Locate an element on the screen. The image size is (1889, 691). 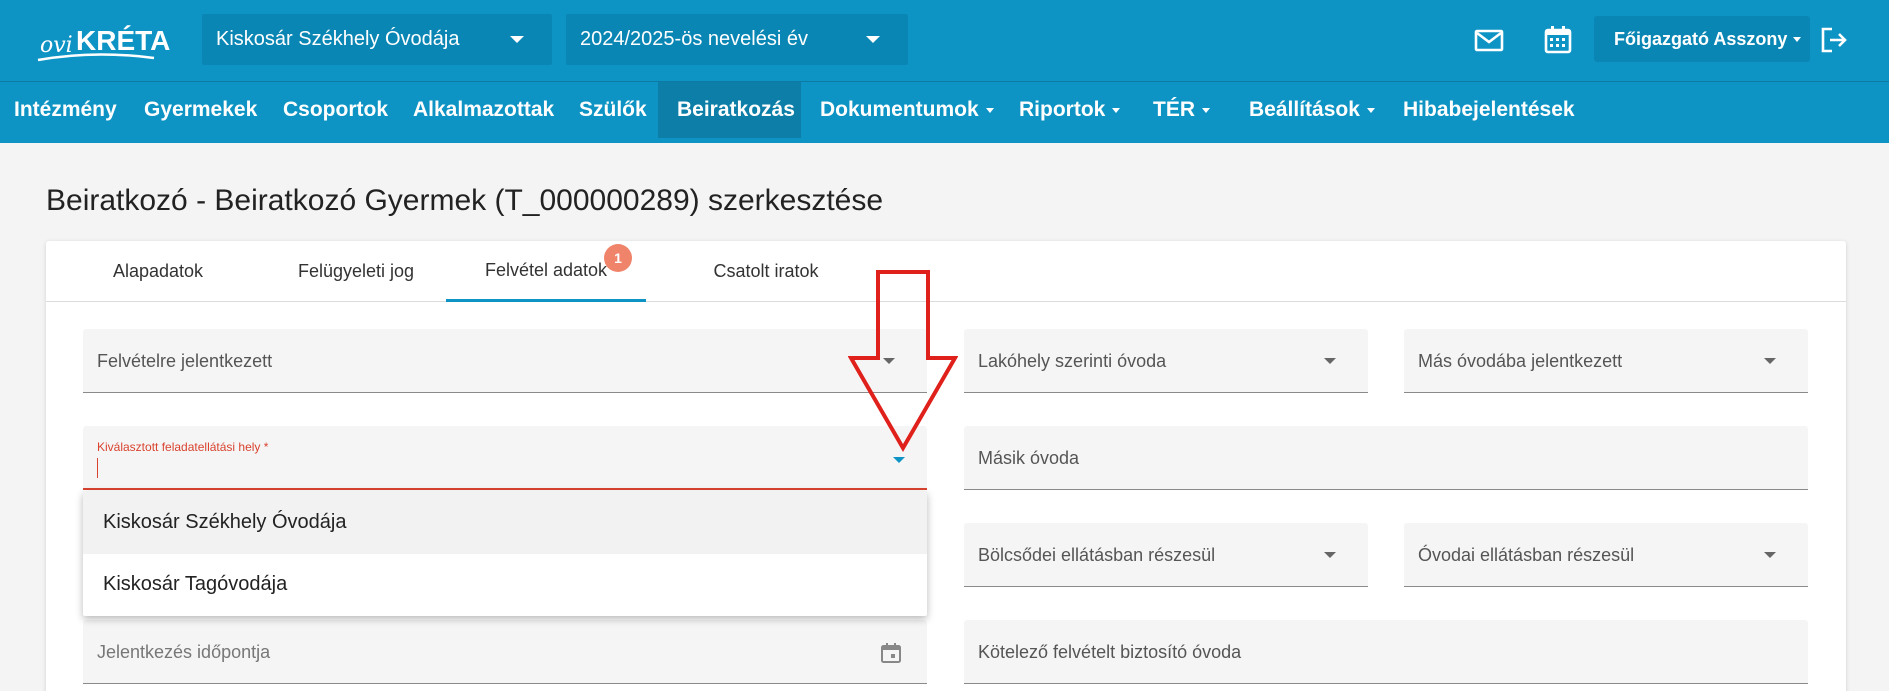
kotelezo-felvetel-field: Kötelező felvételt biztosító óvoda is located at coordinates (1386, 652).